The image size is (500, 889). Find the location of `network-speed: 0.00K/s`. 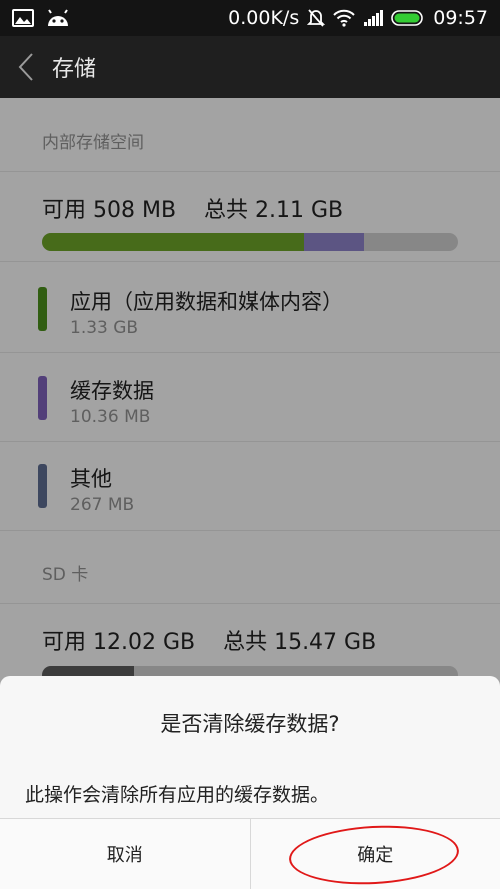

network-speed: 0.00K/s is located at coordinates (264, 18).